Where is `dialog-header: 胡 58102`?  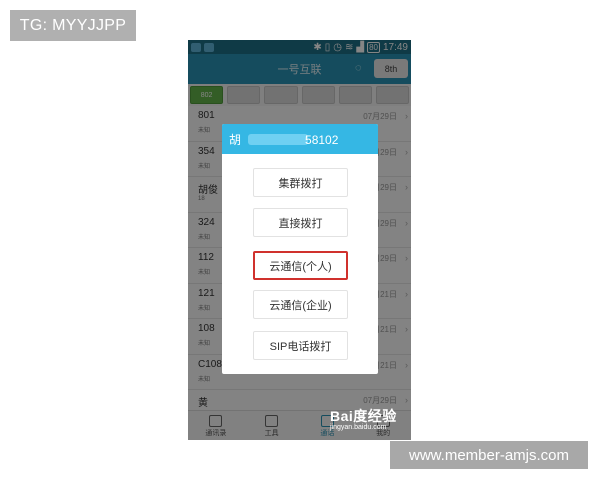 dialog-header: 胡 58102 is located at coordinates (300, 139).